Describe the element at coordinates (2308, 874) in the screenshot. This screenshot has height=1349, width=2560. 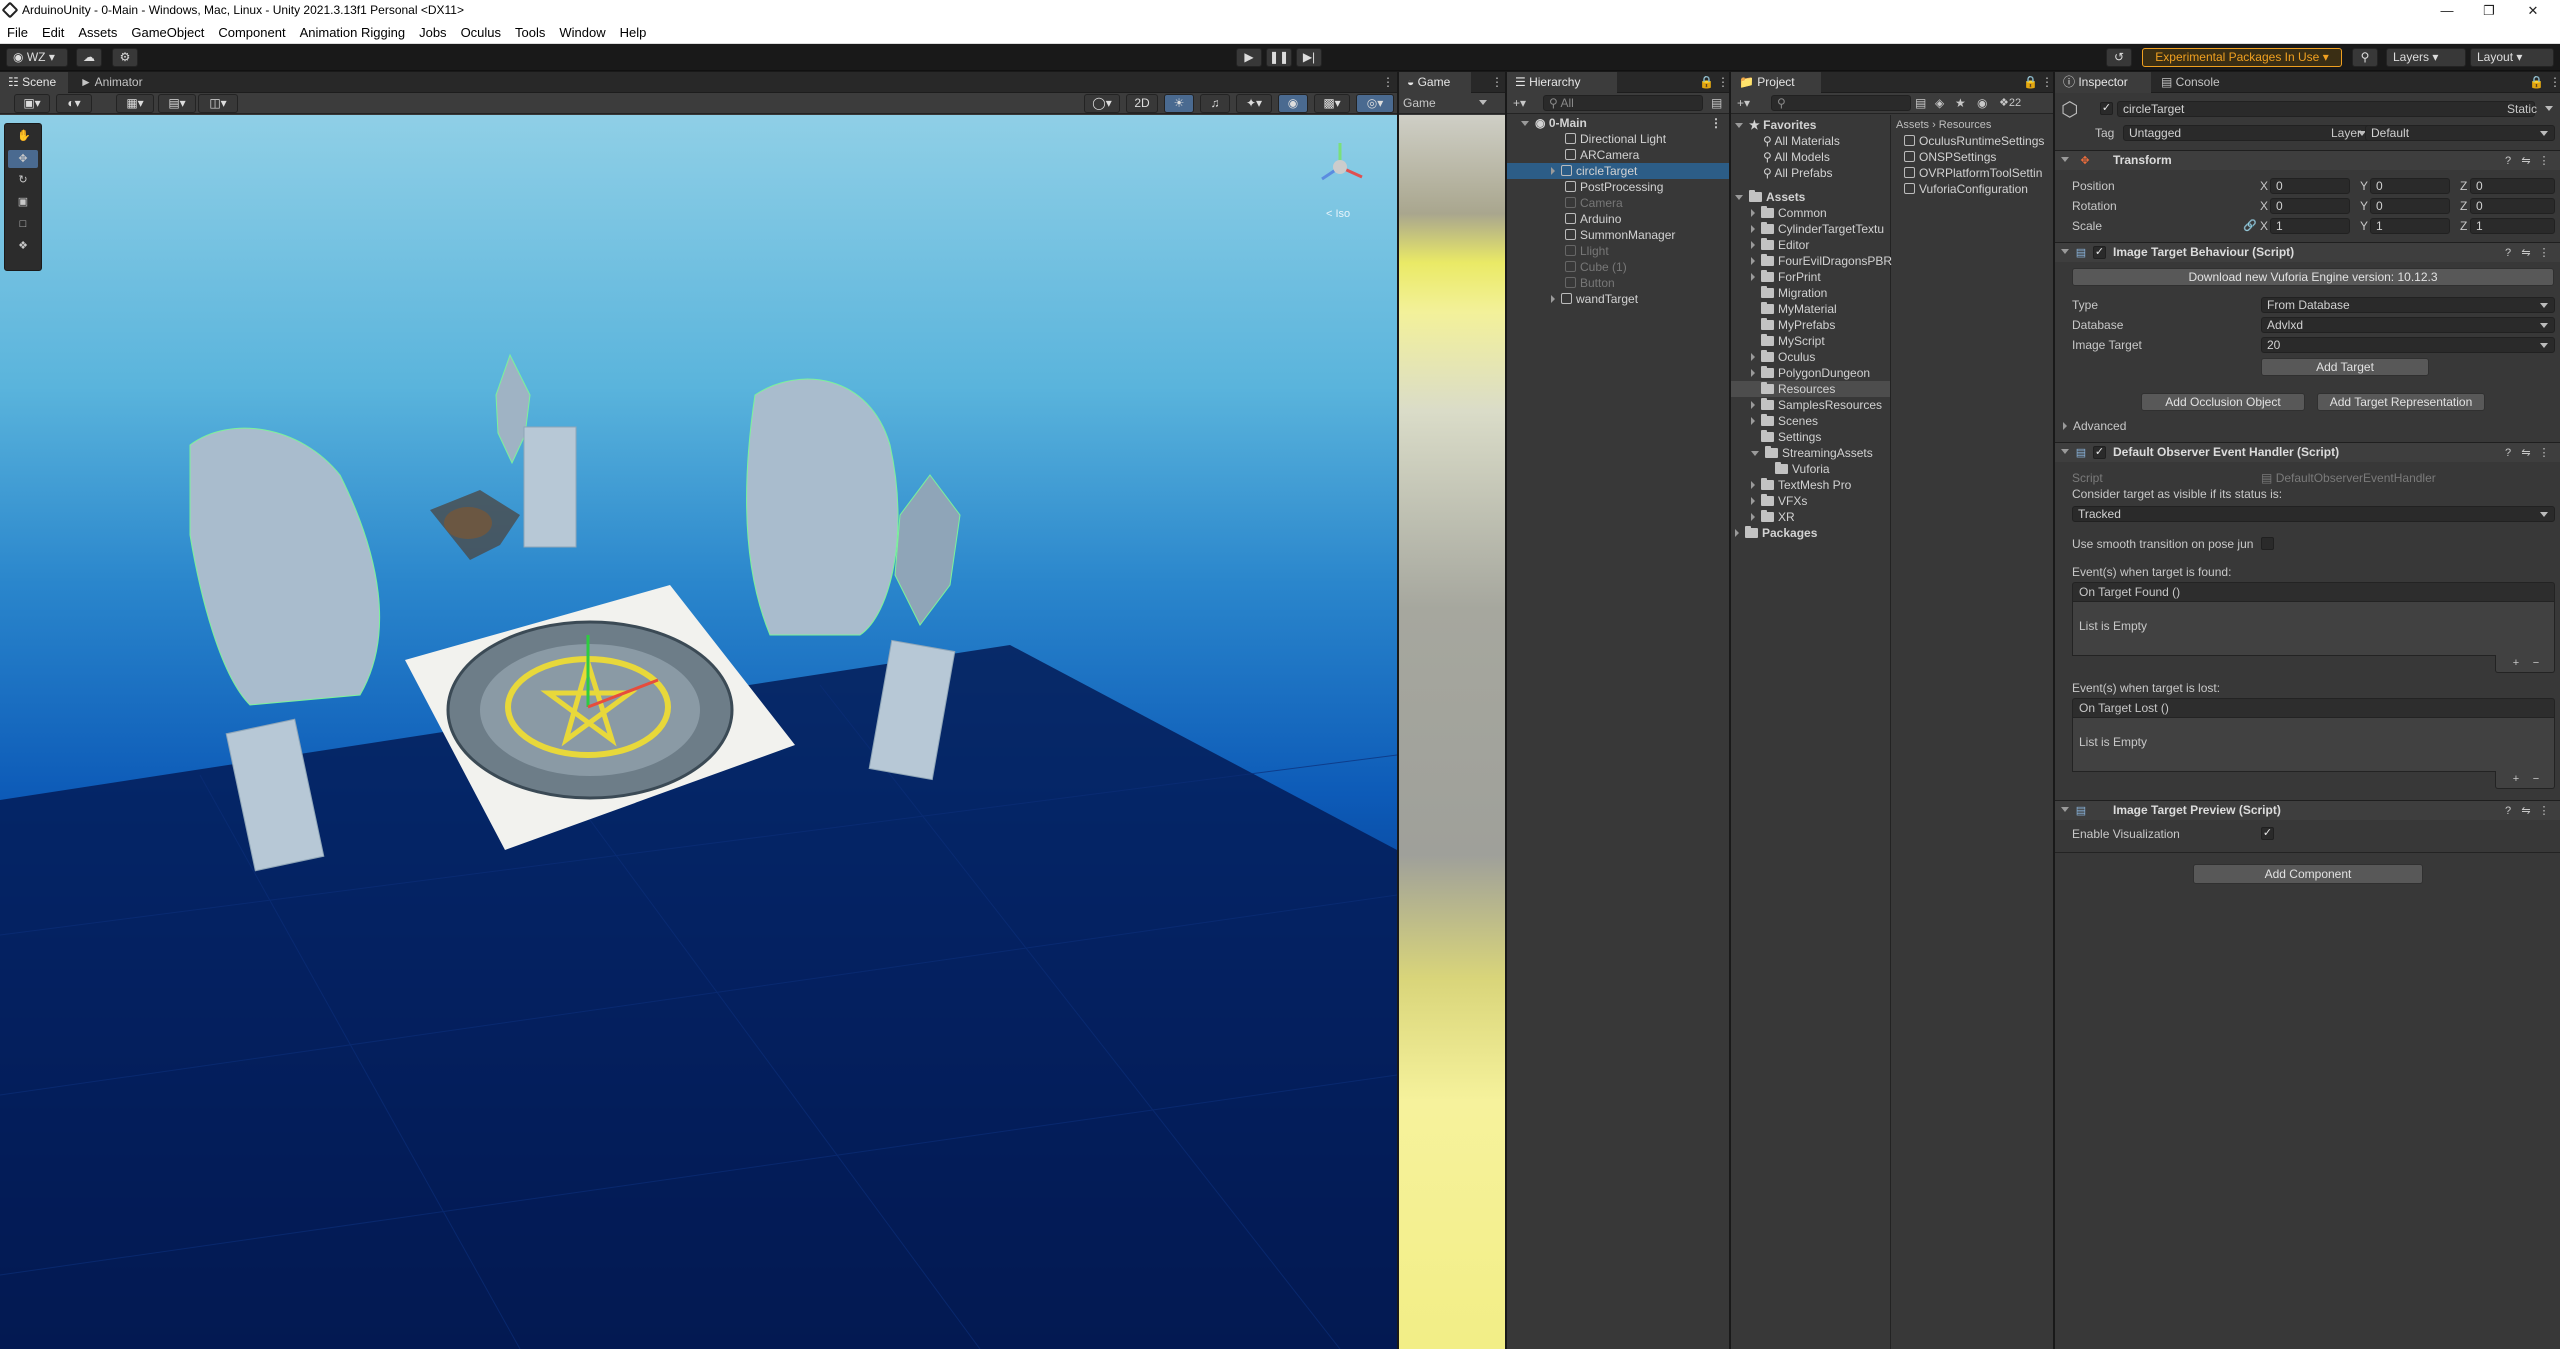
I see `add-component-button: Add Component` at that location.